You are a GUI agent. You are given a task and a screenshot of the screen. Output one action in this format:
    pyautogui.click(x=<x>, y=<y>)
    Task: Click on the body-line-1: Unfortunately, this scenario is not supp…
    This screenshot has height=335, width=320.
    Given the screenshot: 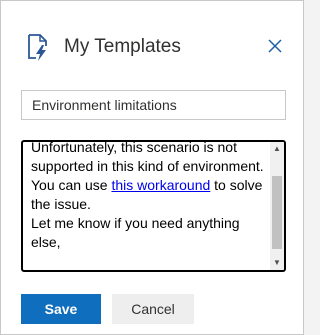 What is the action you would take?
    pyautogui.click(x=147, y=157)
    